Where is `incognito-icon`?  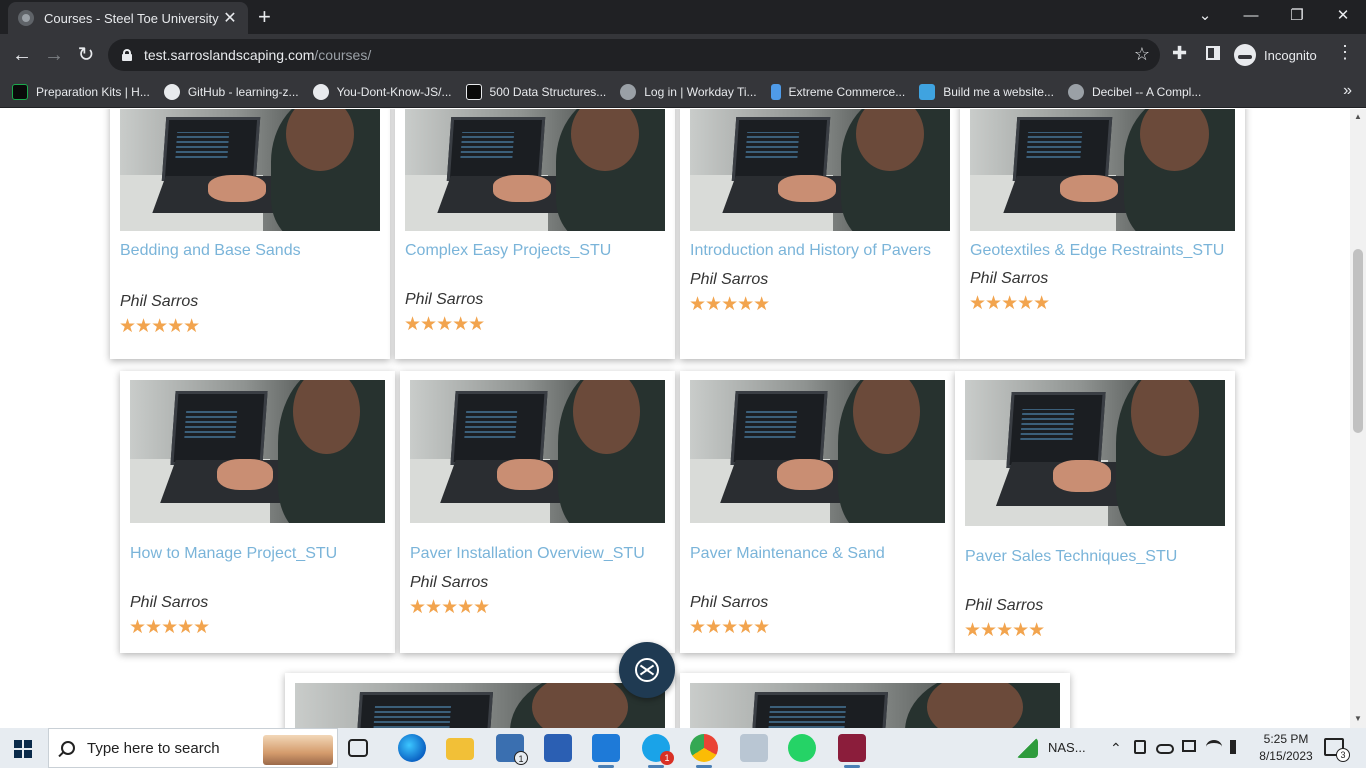
incognito-icon is located at coordinates (1245, 55).